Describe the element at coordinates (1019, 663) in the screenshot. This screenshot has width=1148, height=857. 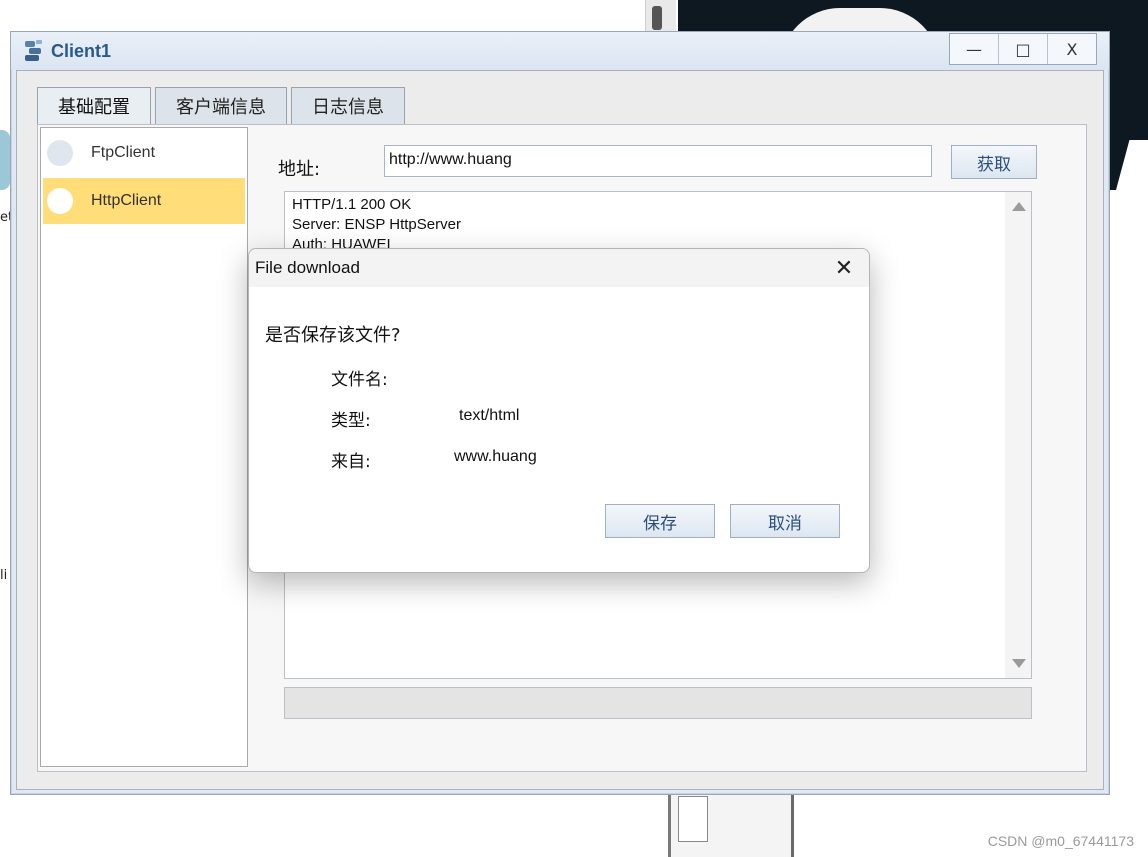
I see `scroll-down-arrow-icon` at that location.